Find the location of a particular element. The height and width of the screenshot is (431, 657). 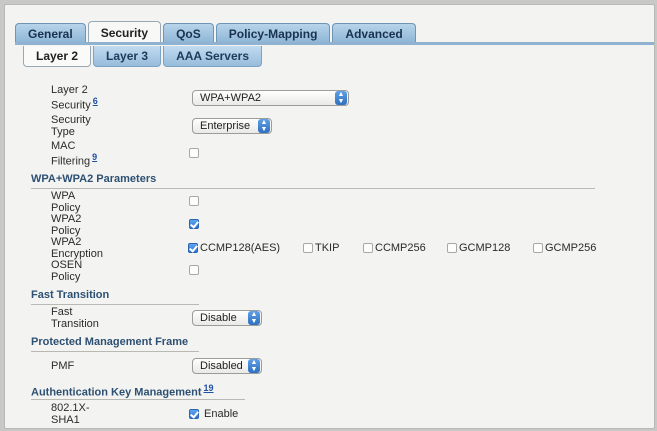

osen-policy-label: OSEN Policy is located at coordinates (67, 271).